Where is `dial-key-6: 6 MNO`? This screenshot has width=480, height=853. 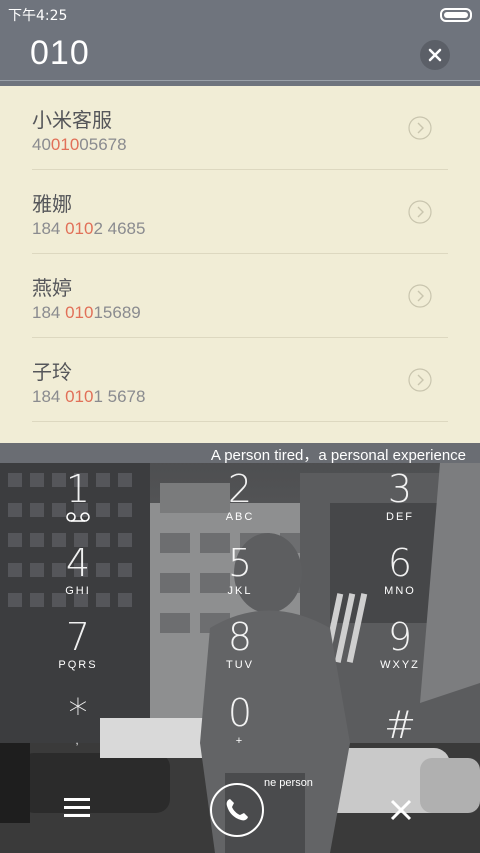 dial-key-6: 6 MNO is located at coordinates (400, 570).